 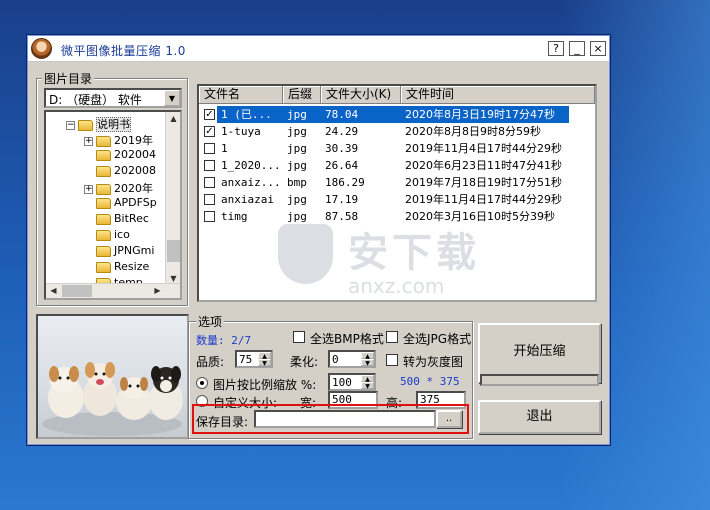 I want to click on quality-label: 品质:, so click(x=210, y=362).